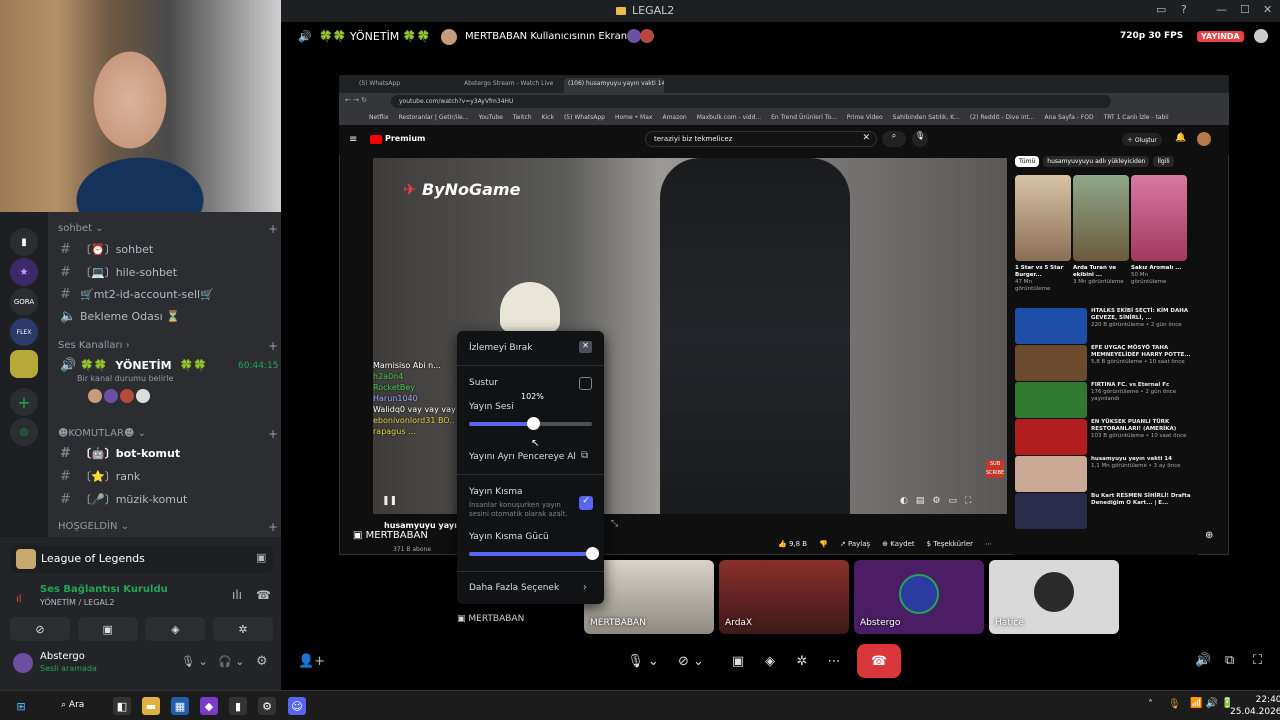 Image resolution: width=1280 pixels, height=720 pixels. Describe the element at coordinates (490, 117) in the screenshot. I see `bookmark-item: YouTube` at that location.